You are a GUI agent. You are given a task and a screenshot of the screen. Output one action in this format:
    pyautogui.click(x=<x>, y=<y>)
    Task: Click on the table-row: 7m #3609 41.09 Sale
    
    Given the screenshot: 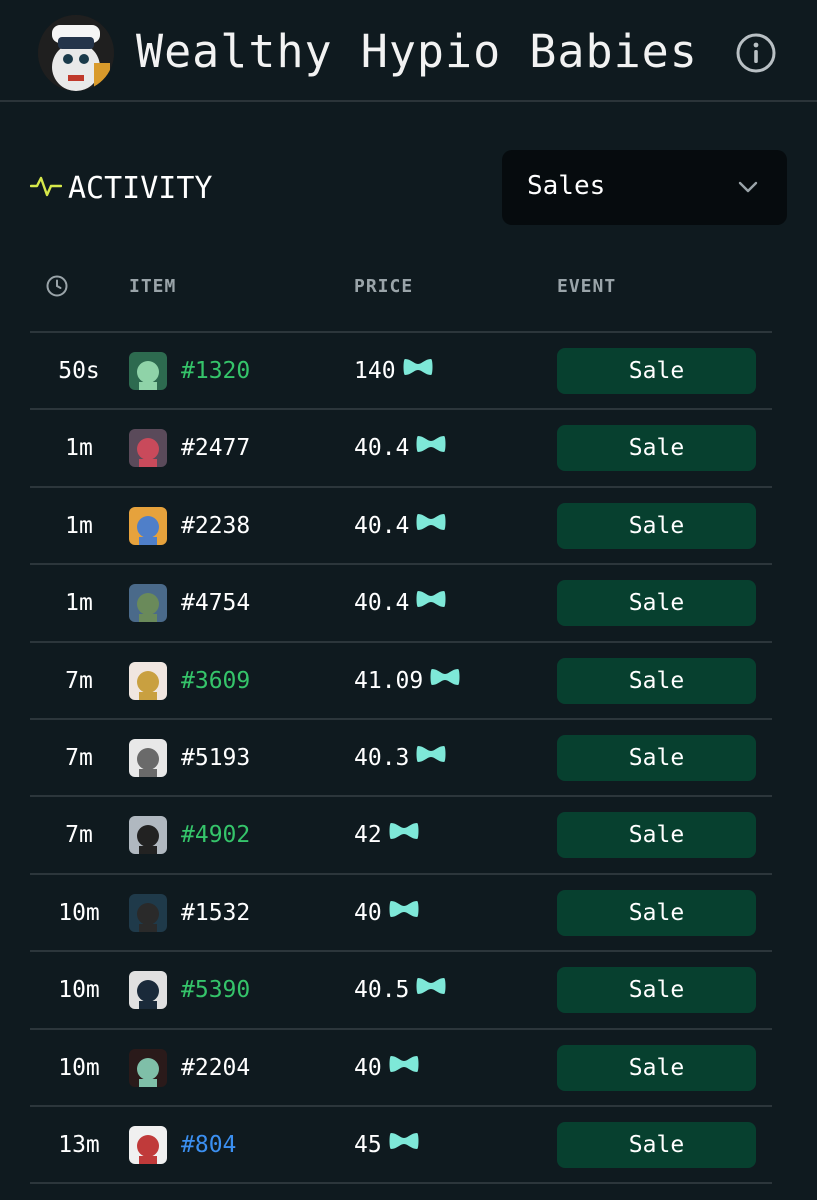 What is the action you would take?
    pyautogui.click(x=401, y=681)
    